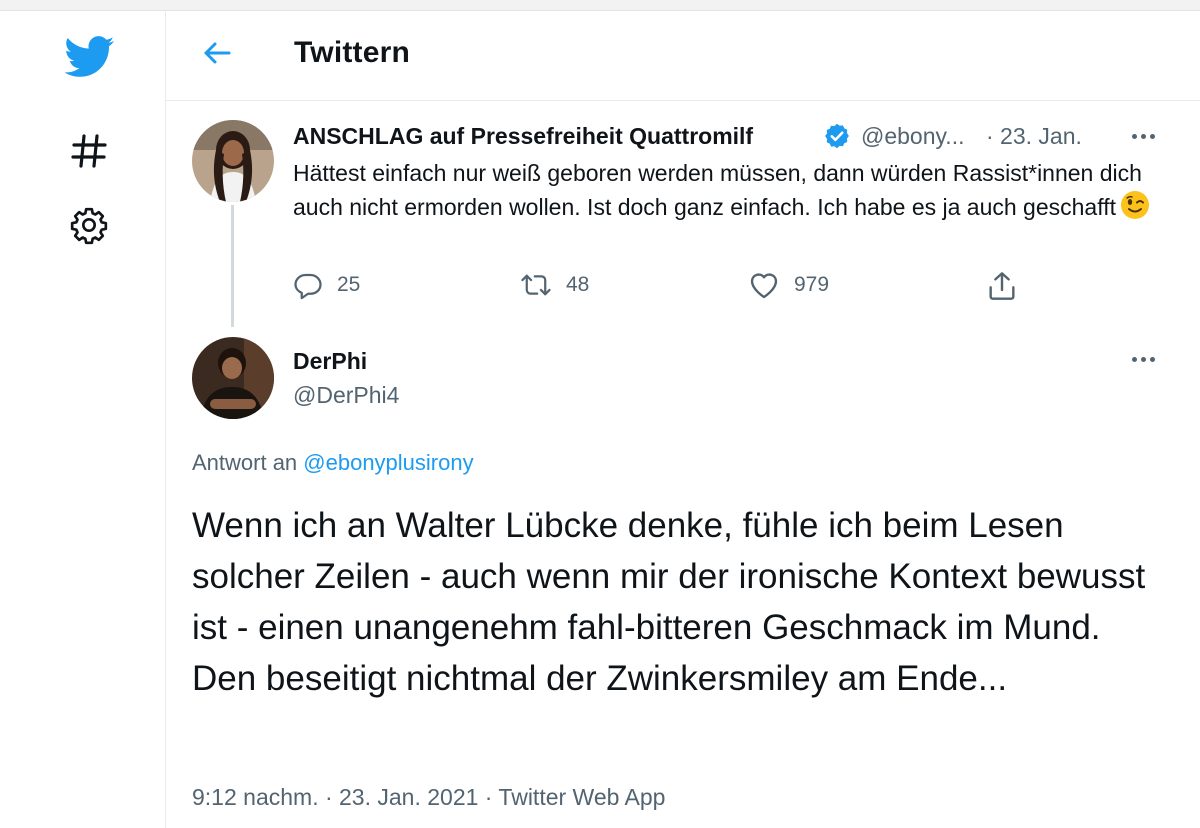 The width and height of the screenshot is (1200, 828). I want to click on parent-display-name: ANSCHLAG auf Pressefreiheit Quattromilf, so click(523, 136).